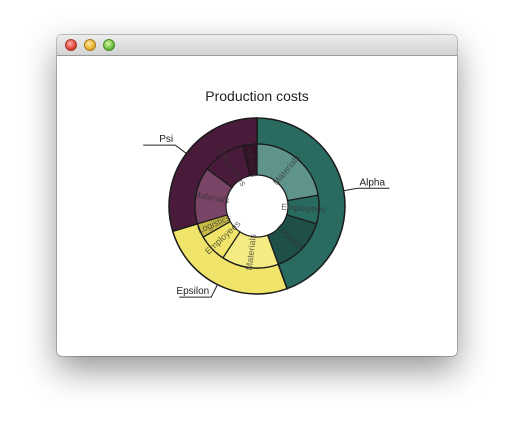 The image size is (514, 436). I want to click on series-label-epsilon: Epsilon, so click(192, 291).